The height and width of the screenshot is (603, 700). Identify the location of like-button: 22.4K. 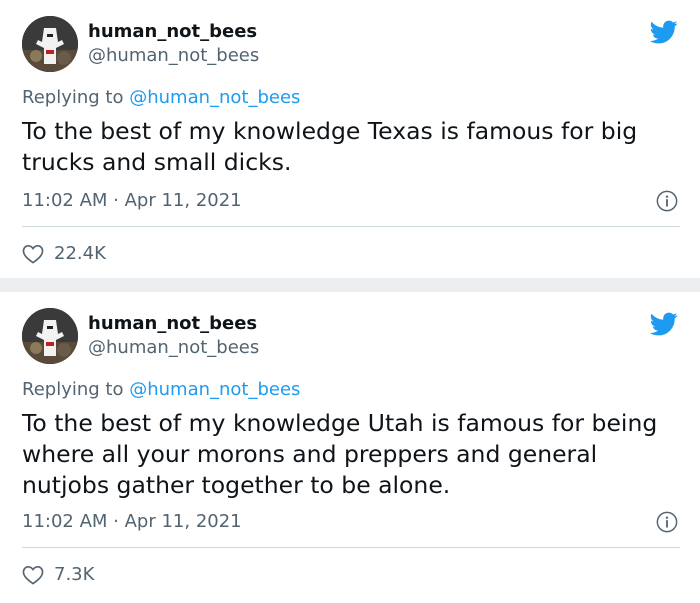
(64, 253).